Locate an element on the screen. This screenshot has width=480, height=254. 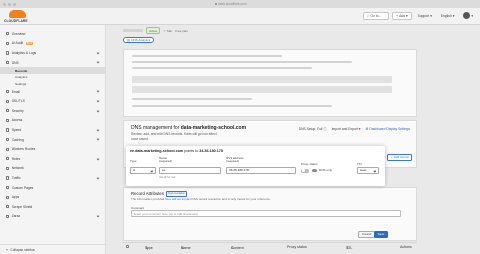
ttl-select: Auto is located at coordinates (368, 170).